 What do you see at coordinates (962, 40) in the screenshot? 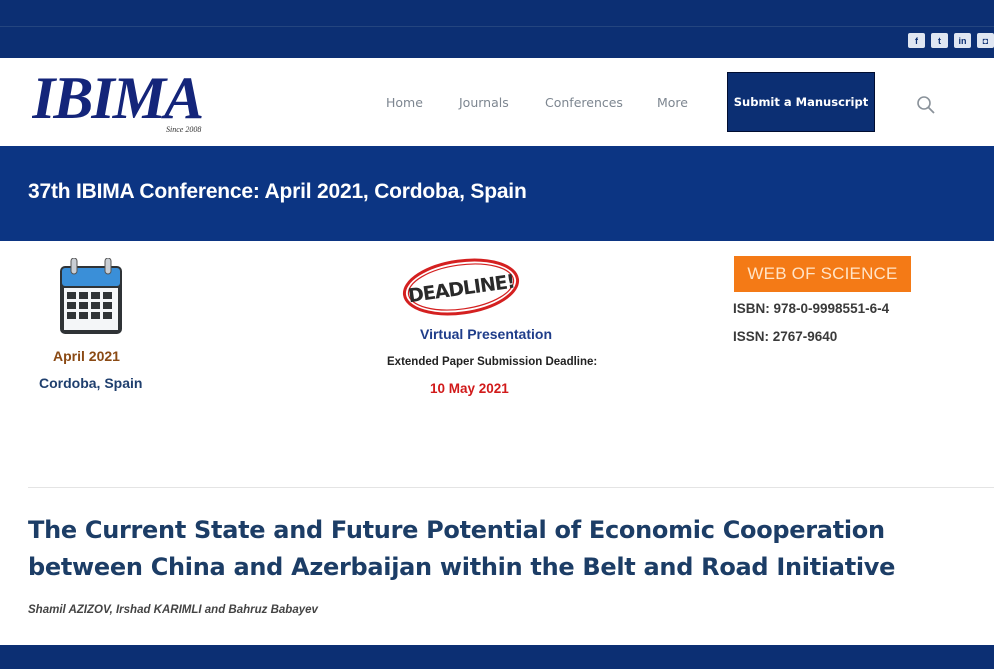
I see `linkedin-icon: in` at bounding box center [962, 40].